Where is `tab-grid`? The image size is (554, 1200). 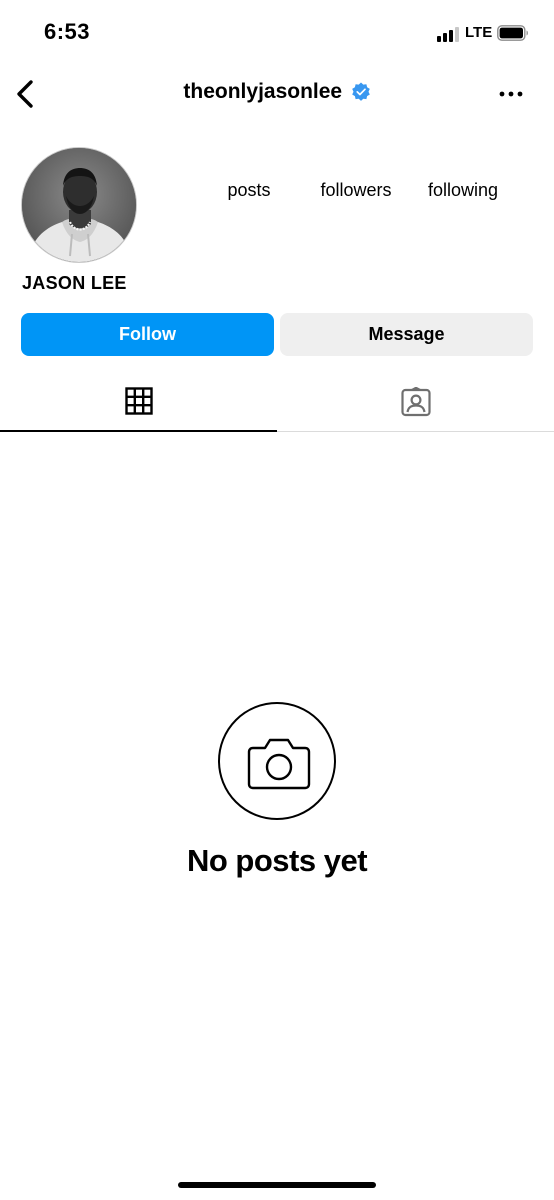 tab-grid is located at coordinates (138, 402).